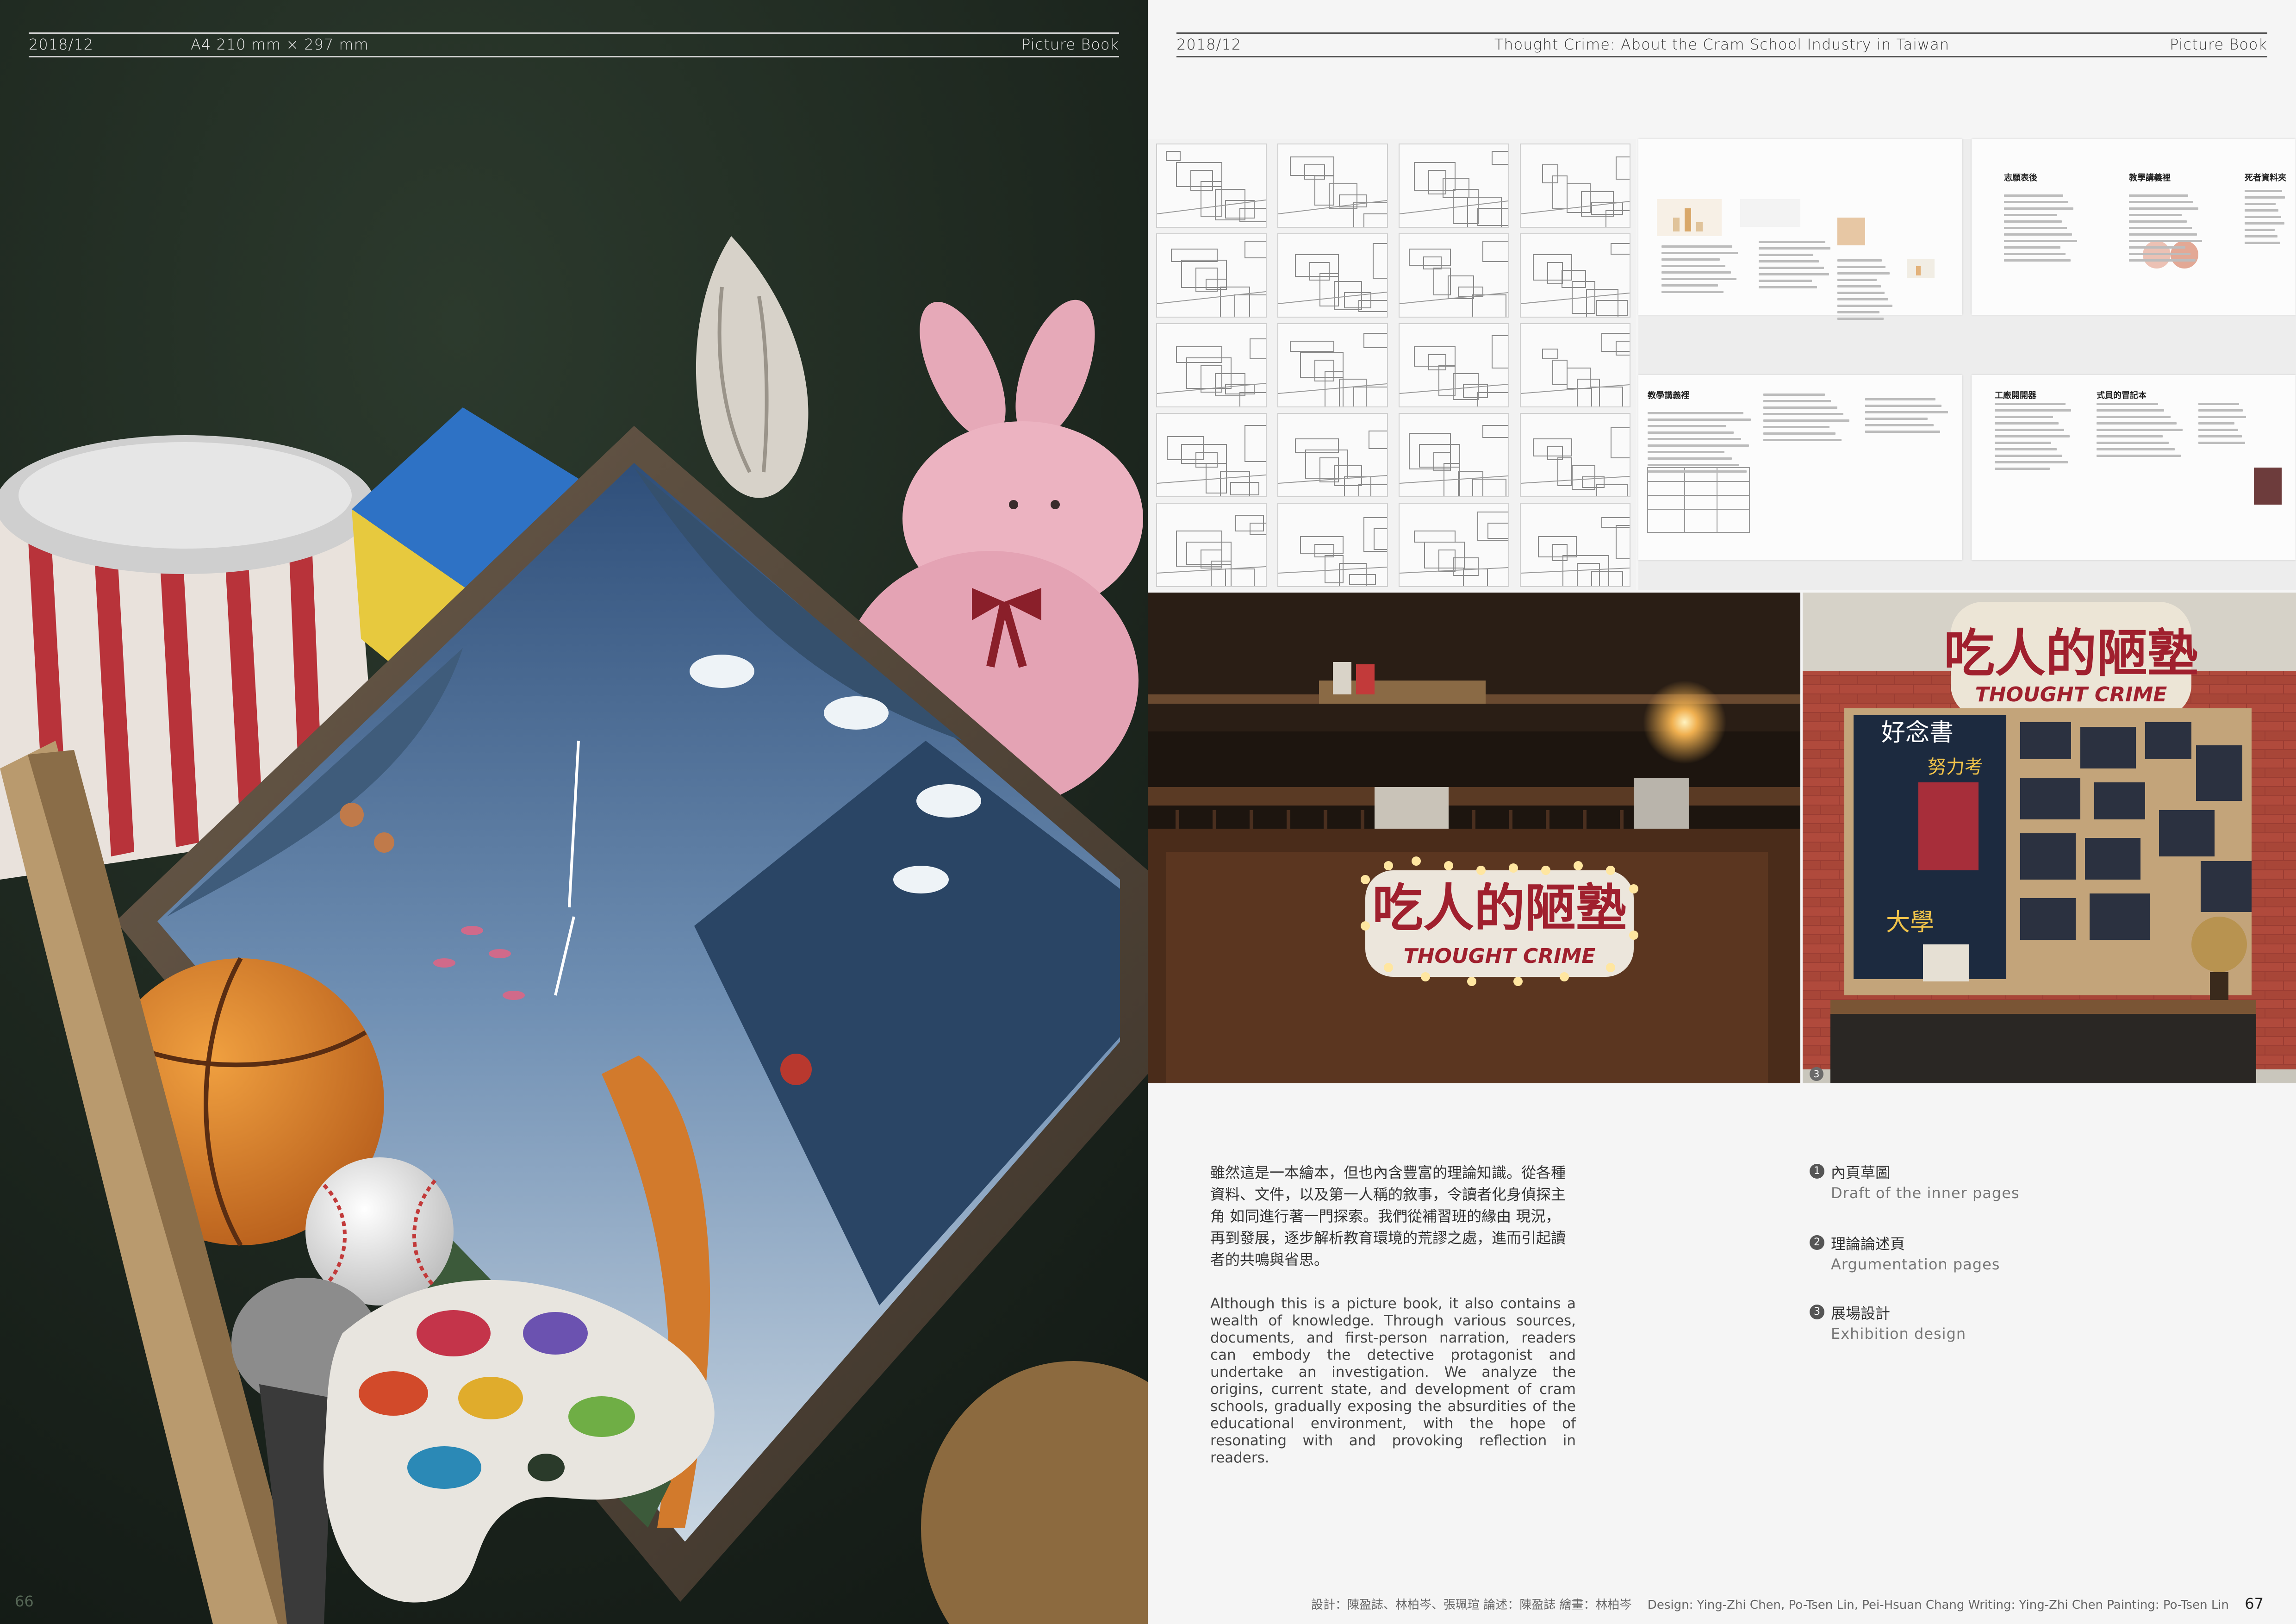 Image resolution: width=2296 pixels, height=1624 pixels. What do you see at coordinates (1817, 1171) in the screenshot?
I see `legend-number: 1` at bounding box center [1817, 1171].